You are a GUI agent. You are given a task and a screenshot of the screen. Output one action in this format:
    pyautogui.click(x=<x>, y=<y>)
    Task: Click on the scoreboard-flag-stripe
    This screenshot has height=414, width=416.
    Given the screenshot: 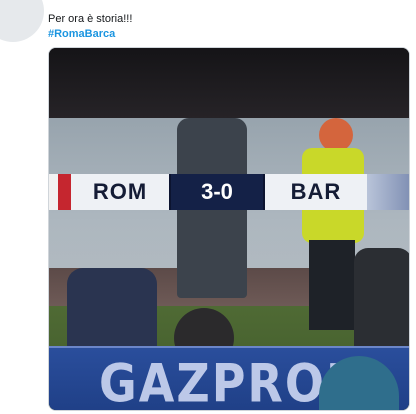 What is the action you would take?
    pyautogui.click(x=60, y=192)
    